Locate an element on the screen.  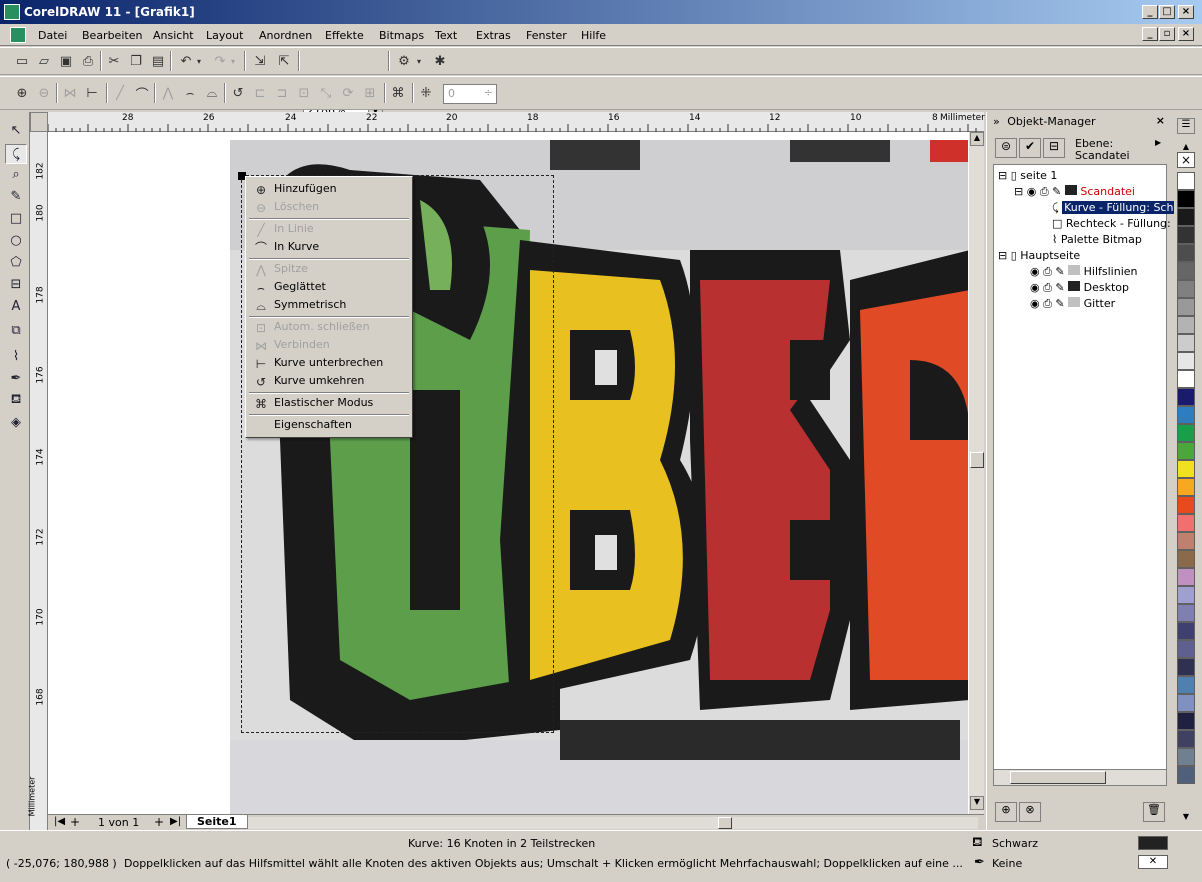
menu-item-hinzufuegen: ⊕ Hinzufügen is located at coordinates (329, 189).